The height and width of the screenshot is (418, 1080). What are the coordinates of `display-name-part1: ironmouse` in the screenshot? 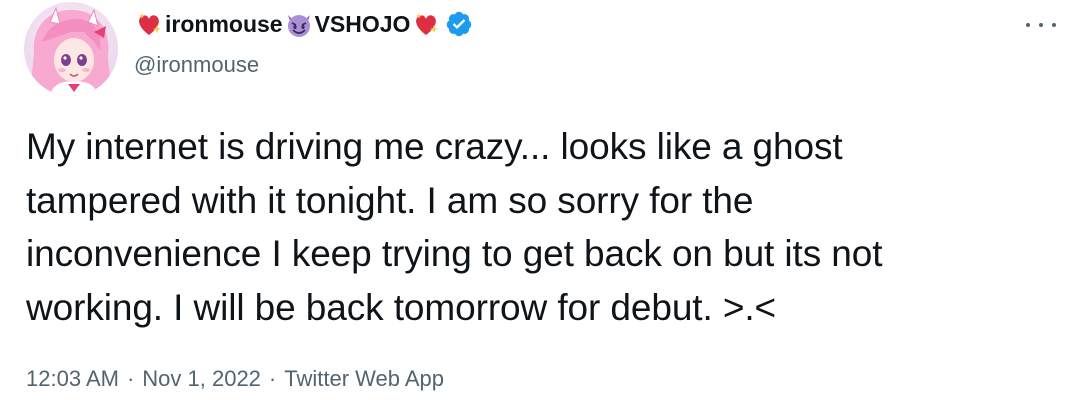 It's located at (224, 23).